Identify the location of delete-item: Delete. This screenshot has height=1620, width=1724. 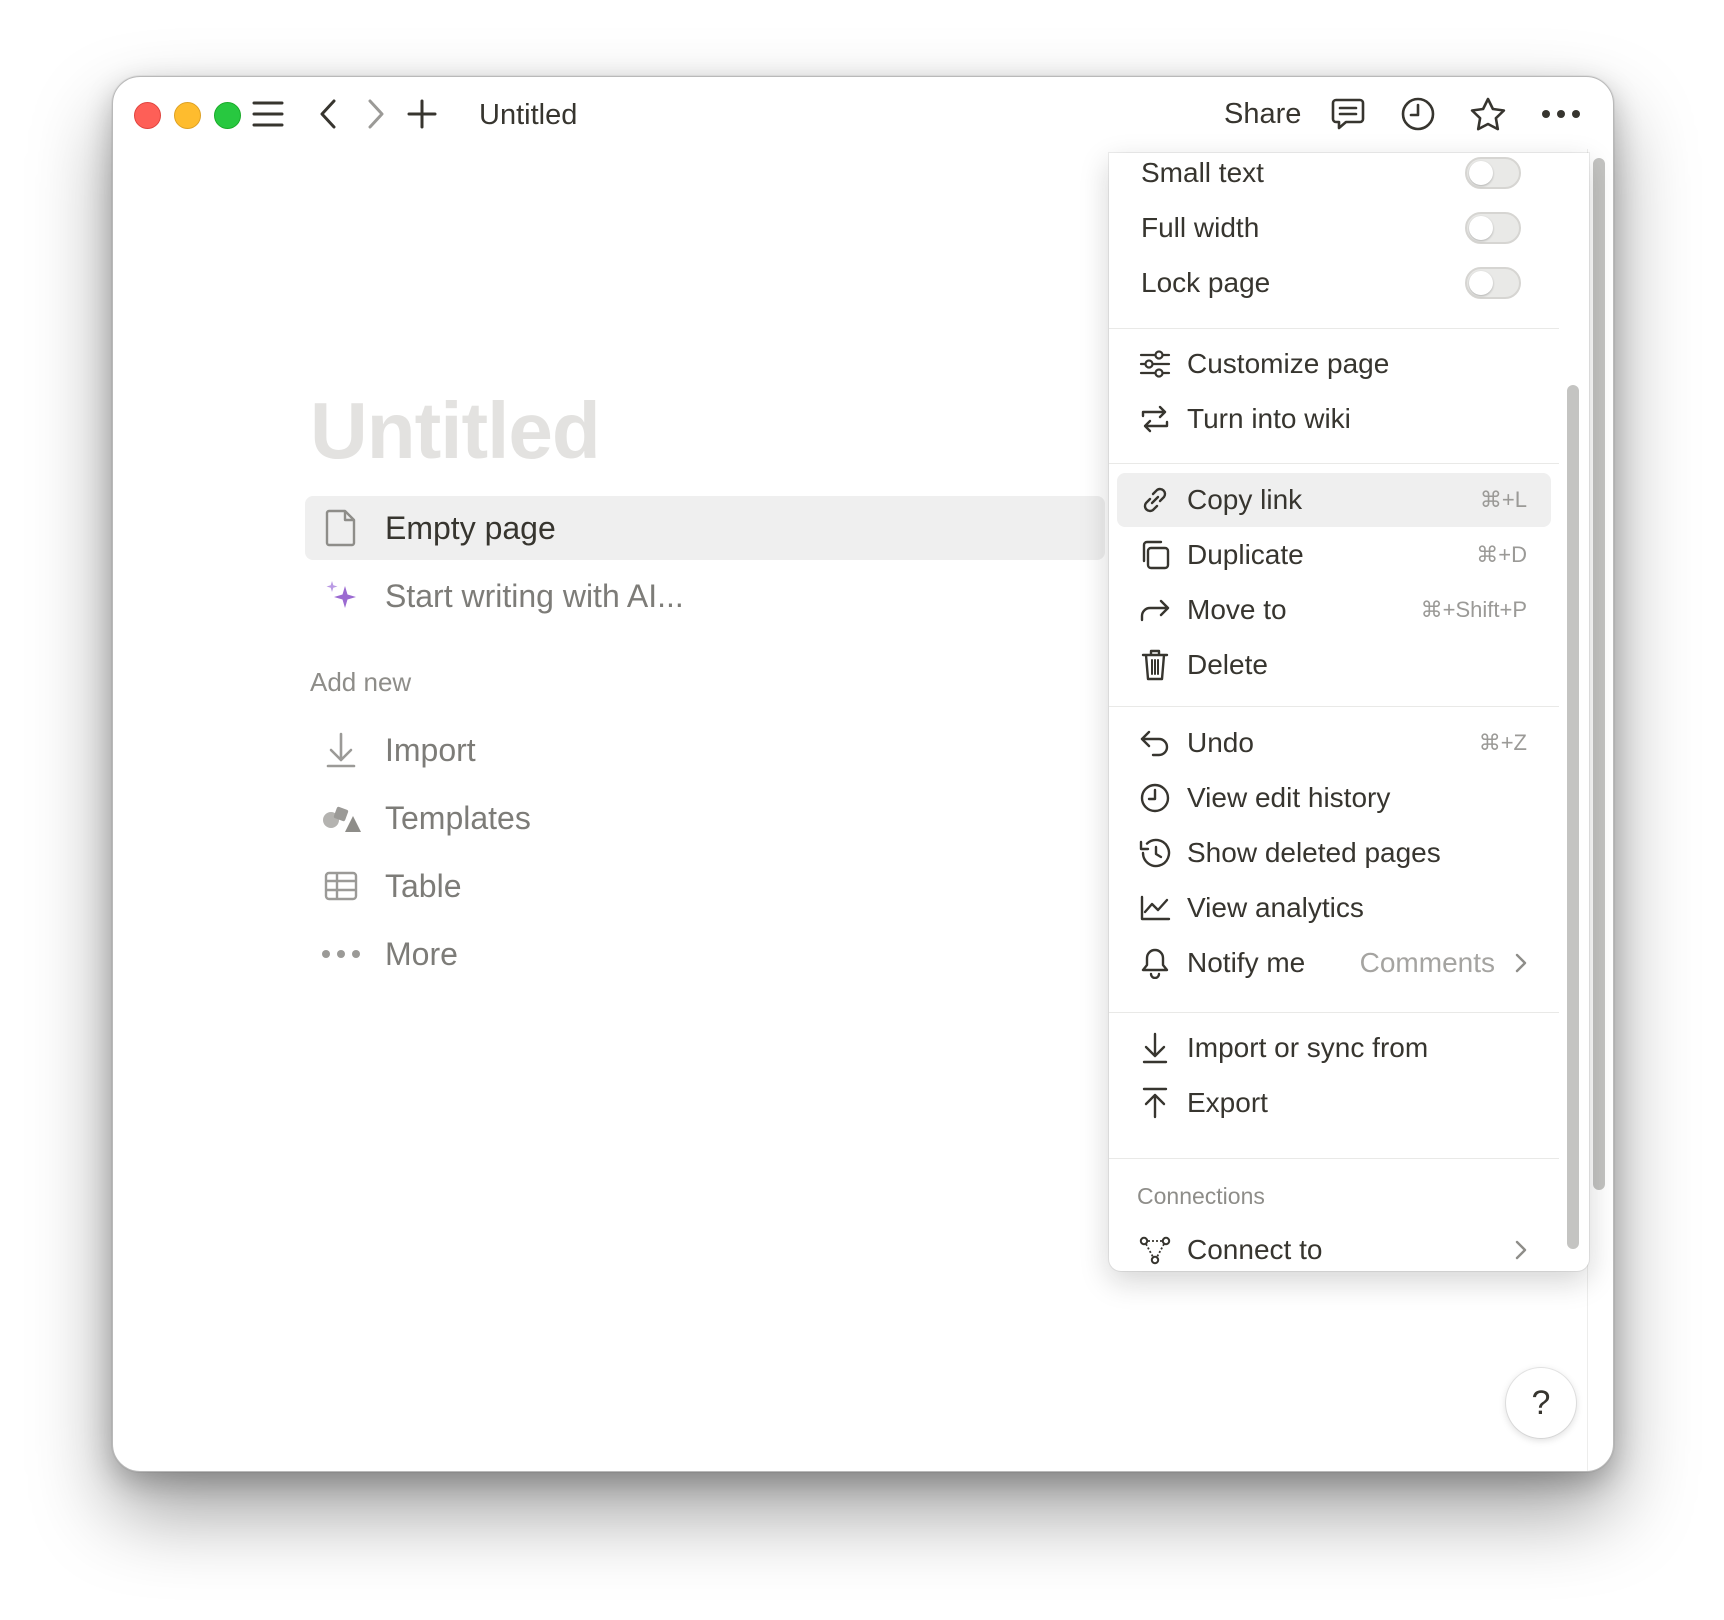
(1334, 665).